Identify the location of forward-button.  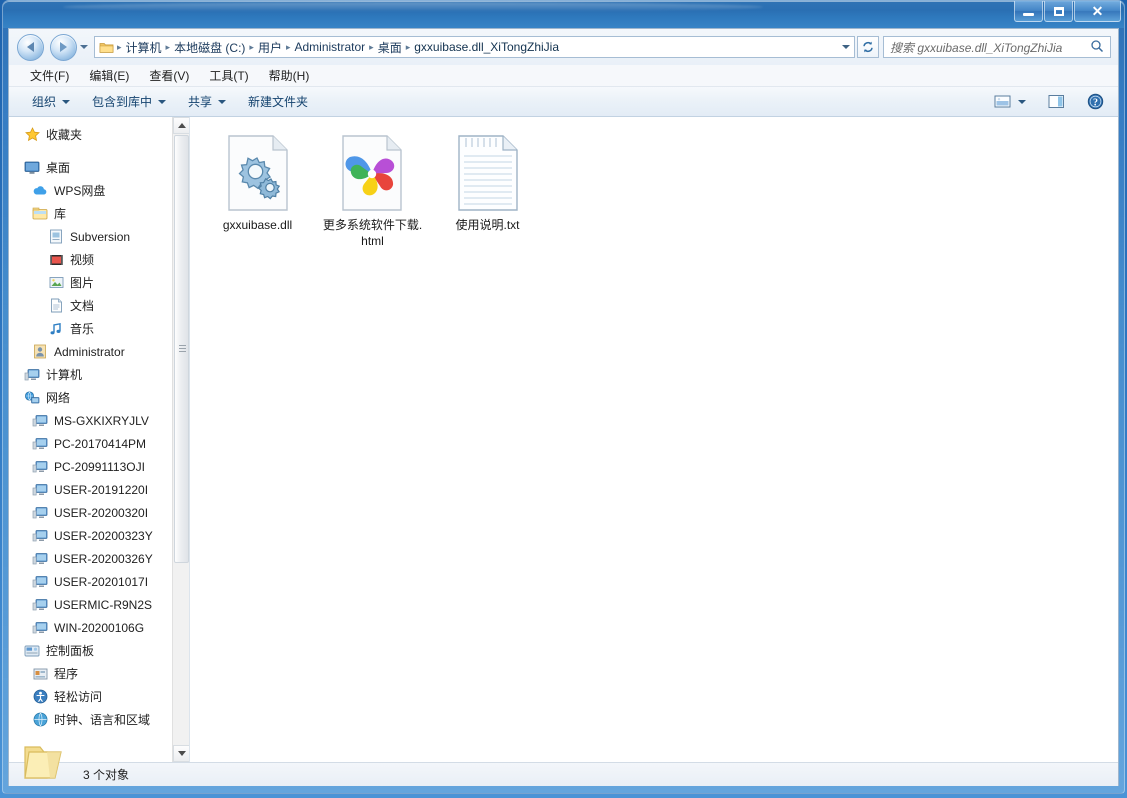
(63, 47).